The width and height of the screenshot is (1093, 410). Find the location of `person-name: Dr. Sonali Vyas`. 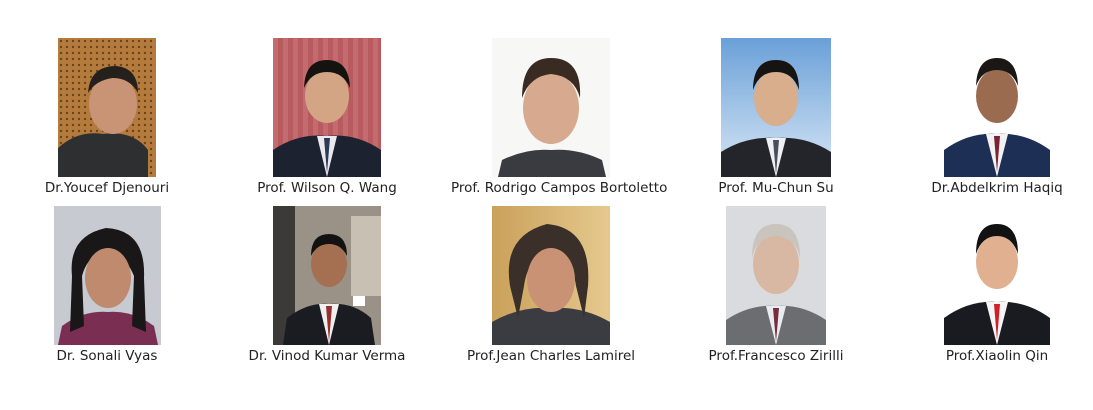

person-name: Dr. Sonali Vyas is located at coordinates (107, 356).